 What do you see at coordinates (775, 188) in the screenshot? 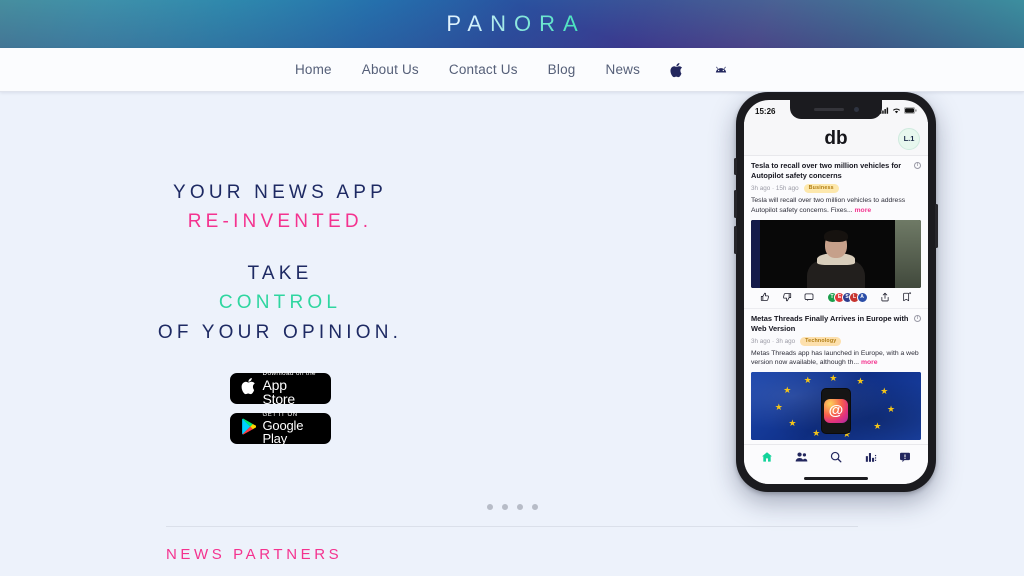
I see `news-card-time: 3h ago · 15h ago` at bounding box center [775, 188].